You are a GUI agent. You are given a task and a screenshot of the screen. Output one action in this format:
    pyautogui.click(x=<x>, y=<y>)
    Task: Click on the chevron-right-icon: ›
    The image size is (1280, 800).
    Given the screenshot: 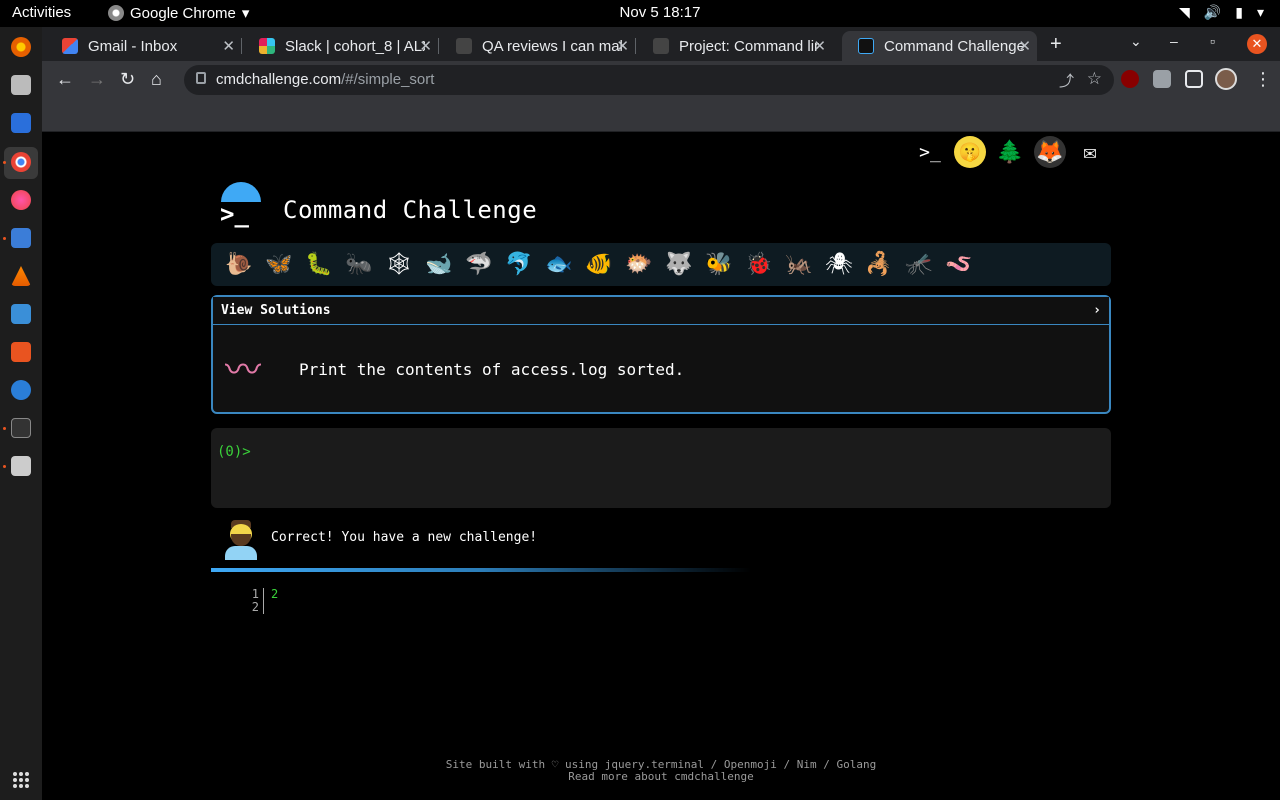 What is the action you would take?
    pyautogui.click(x=1097, y=310)
    